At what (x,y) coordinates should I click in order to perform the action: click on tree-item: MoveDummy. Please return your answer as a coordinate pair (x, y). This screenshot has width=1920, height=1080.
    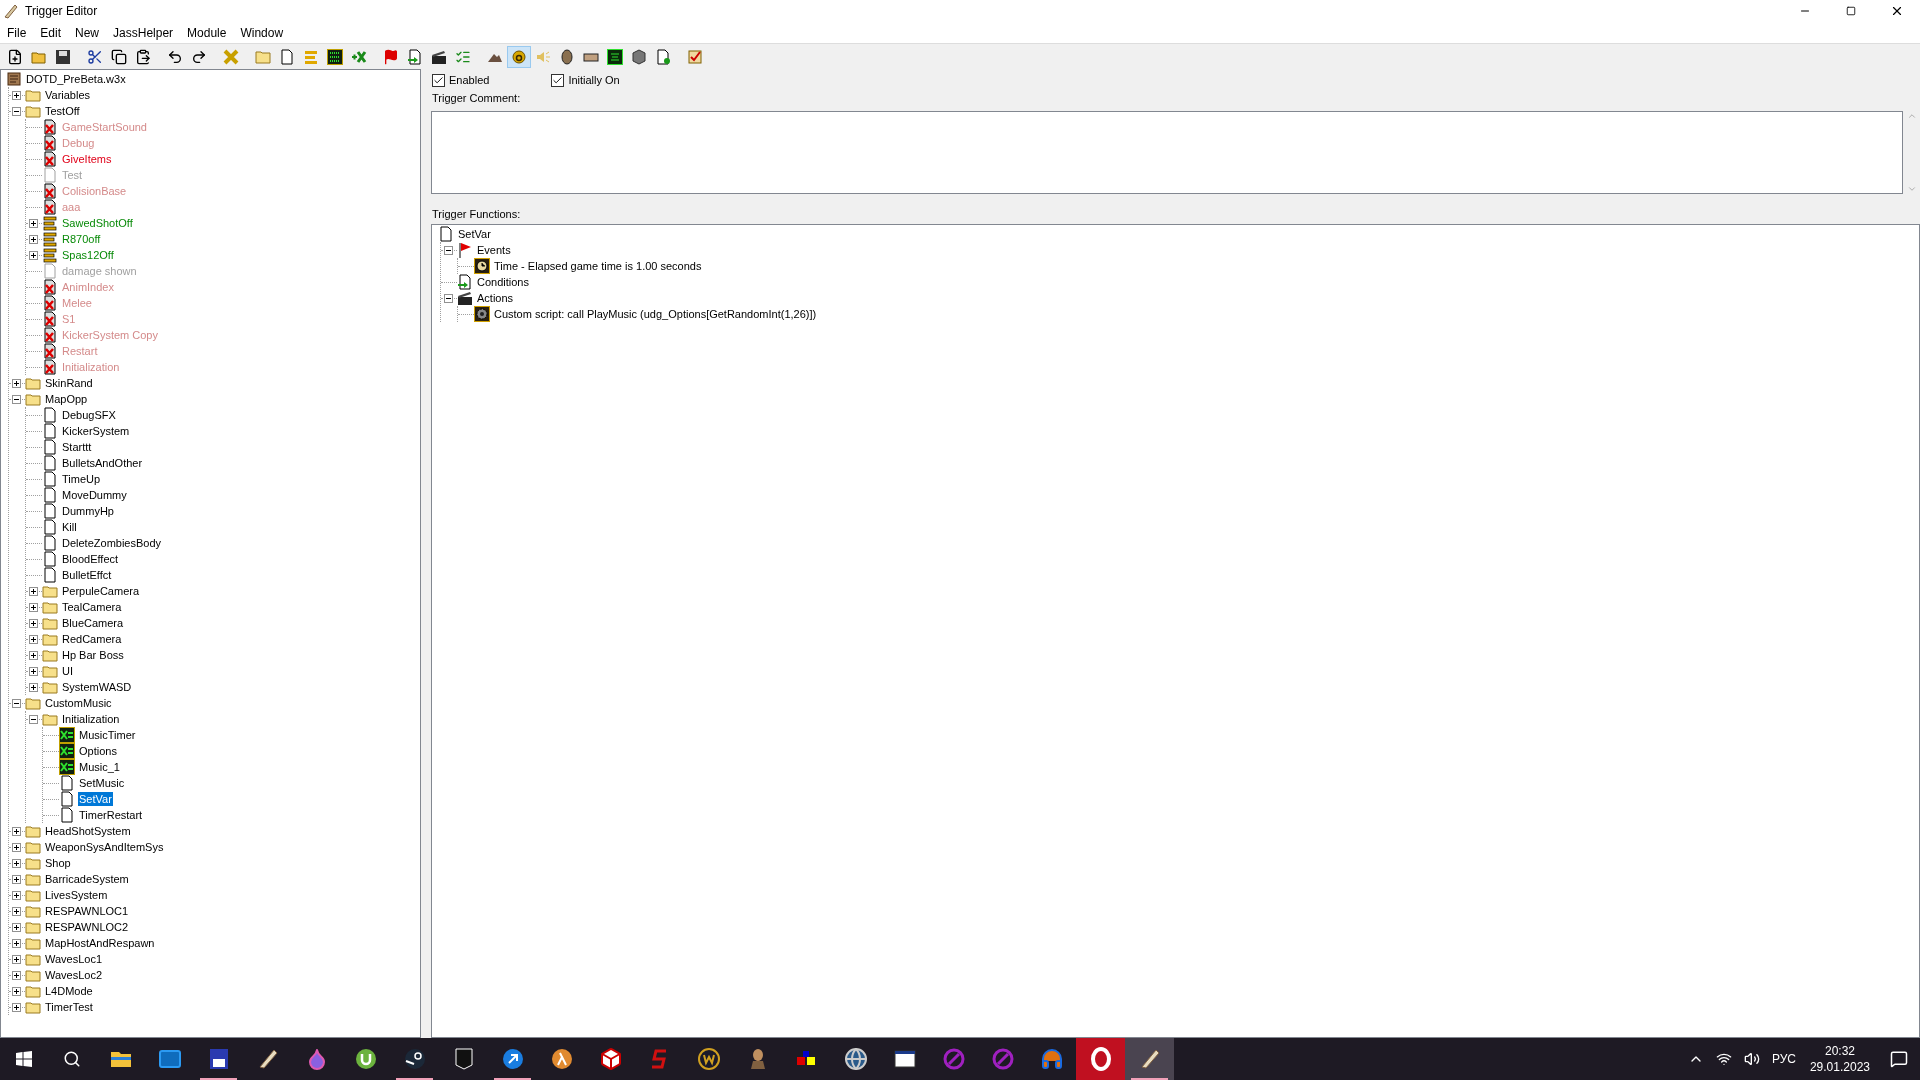
    Looking at the image, I should click on (94, 495).